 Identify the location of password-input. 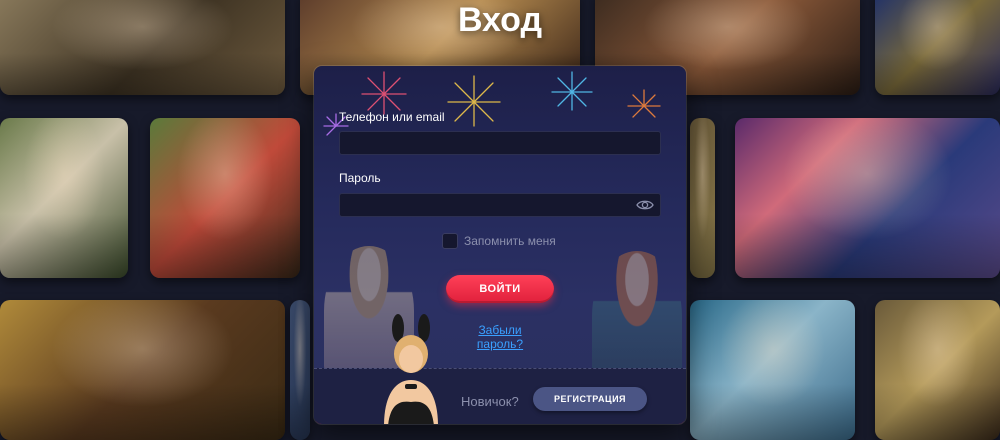
(500, 205).